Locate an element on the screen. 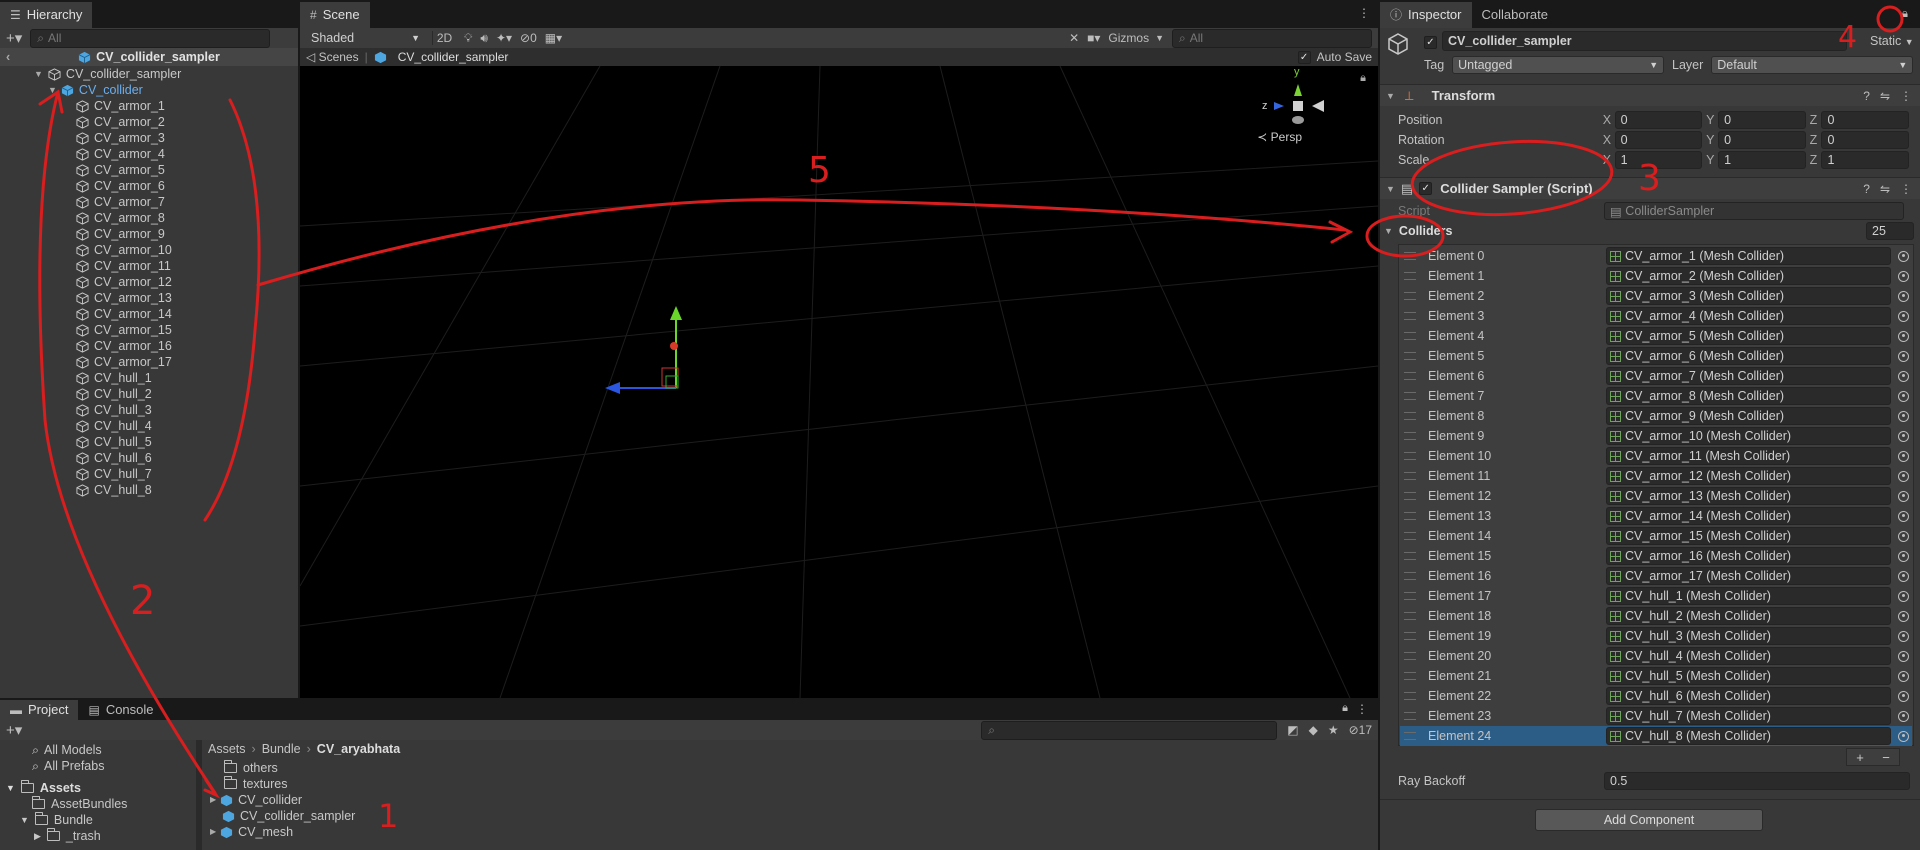 The height and width of the screenshot is (850, 1920). collider-element-row: Element 3 CV_armor_4 (Mesh Collider) is located at coordinates (1656, 316).